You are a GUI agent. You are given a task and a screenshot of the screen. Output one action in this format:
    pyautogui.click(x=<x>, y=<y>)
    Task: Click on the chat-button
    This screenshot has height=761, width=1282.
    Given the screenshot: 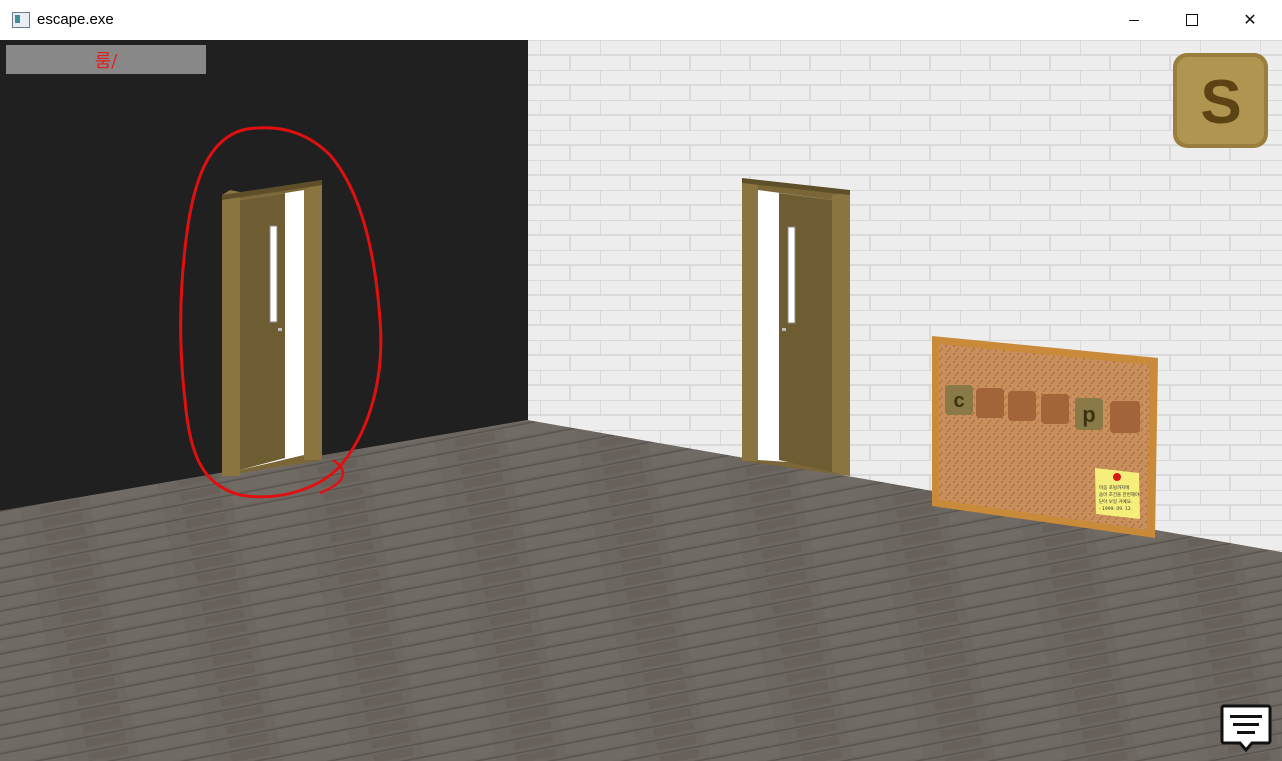 What is the action you would take?
    pyautogui.click(x=1246, y=728)
    